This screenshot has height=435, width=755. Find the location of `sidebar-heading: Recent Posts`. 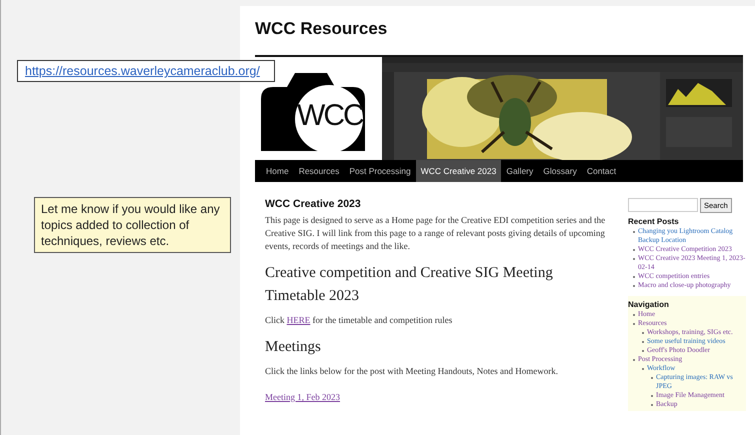

sidebar-heading: Recent Posts is located at coordinates (654, 221).